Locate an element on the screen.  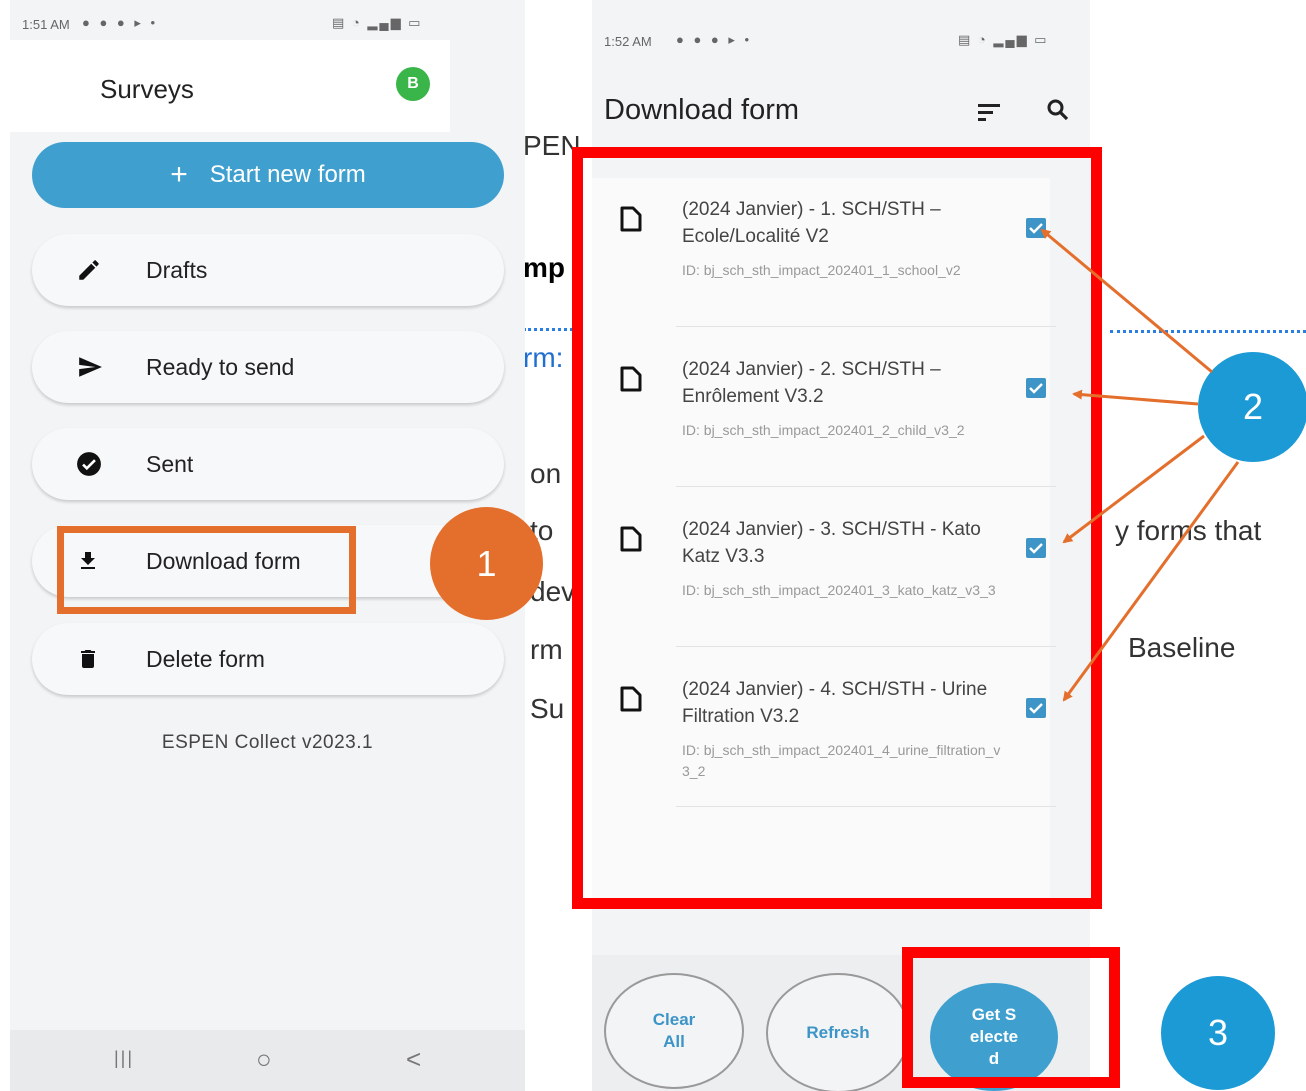
start-new-form-label: Start new form is located at coordinates (287, 174).